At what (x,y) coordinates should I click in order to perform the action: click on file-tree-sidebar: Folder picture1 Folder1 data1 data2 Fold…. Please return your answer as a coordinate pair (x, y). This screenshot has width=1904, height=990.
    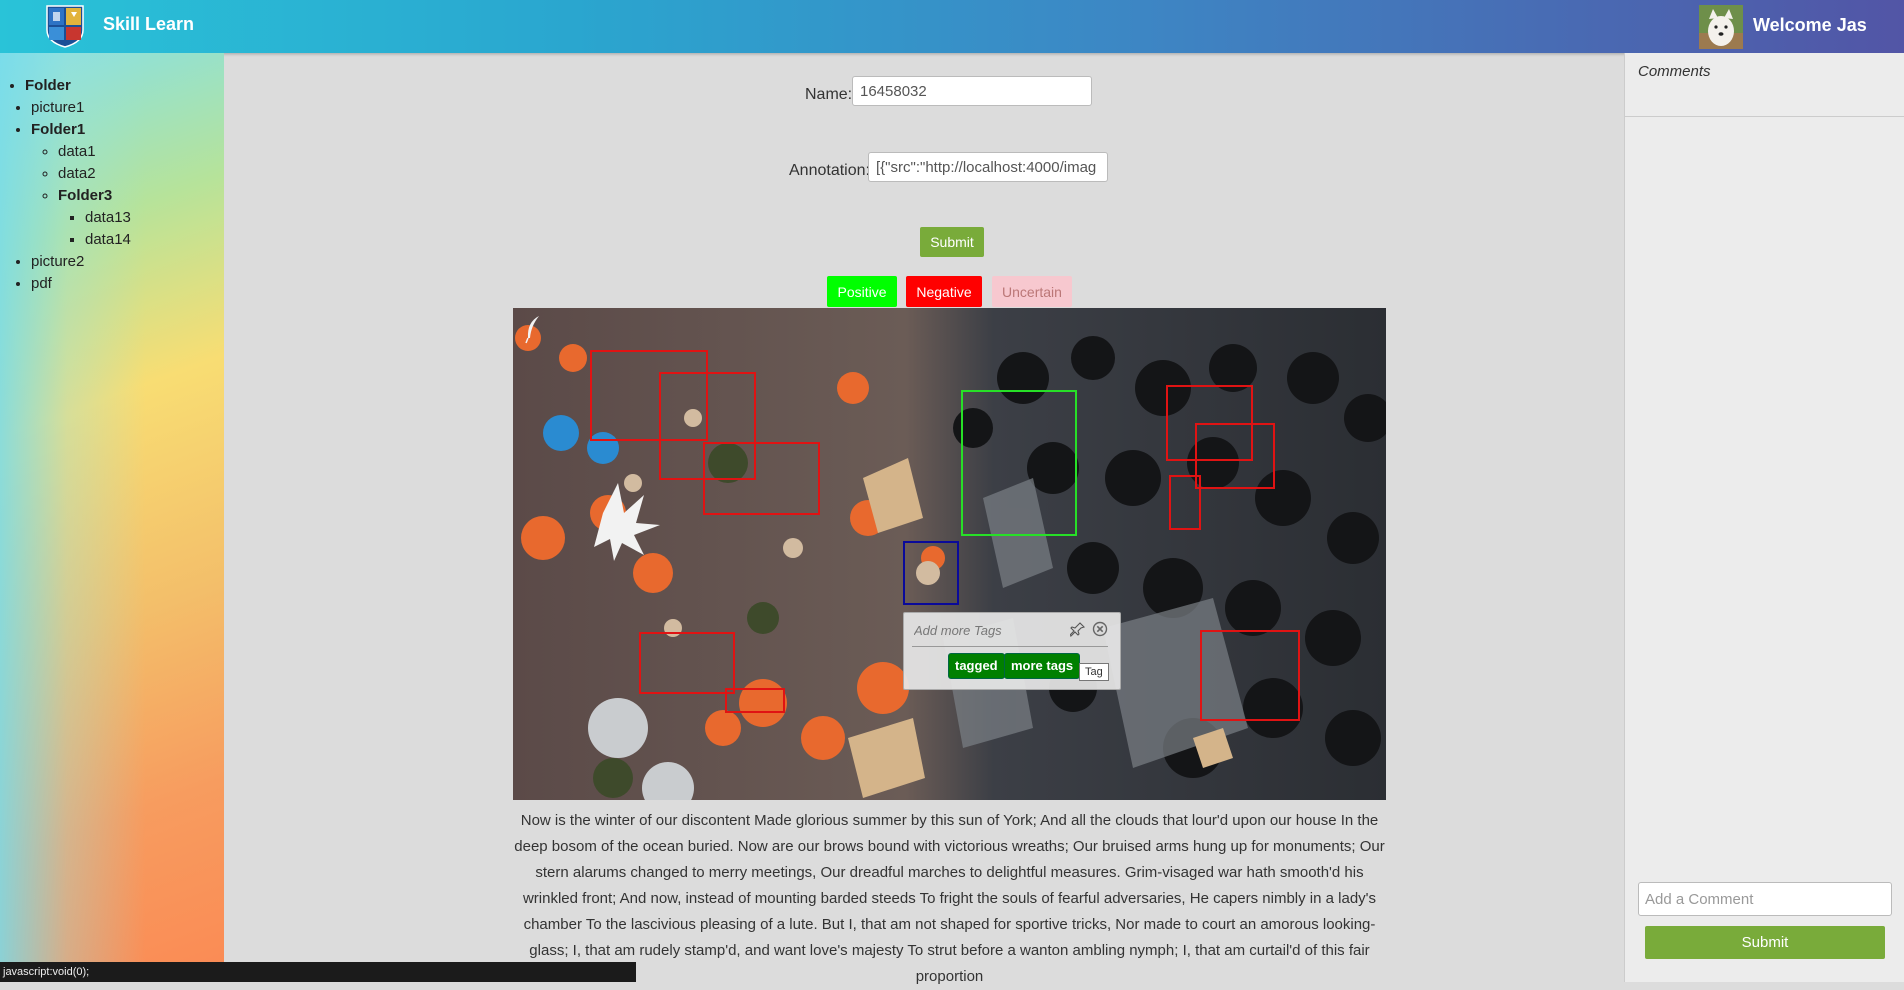
    Looking at the image, I should click on (112, 517).